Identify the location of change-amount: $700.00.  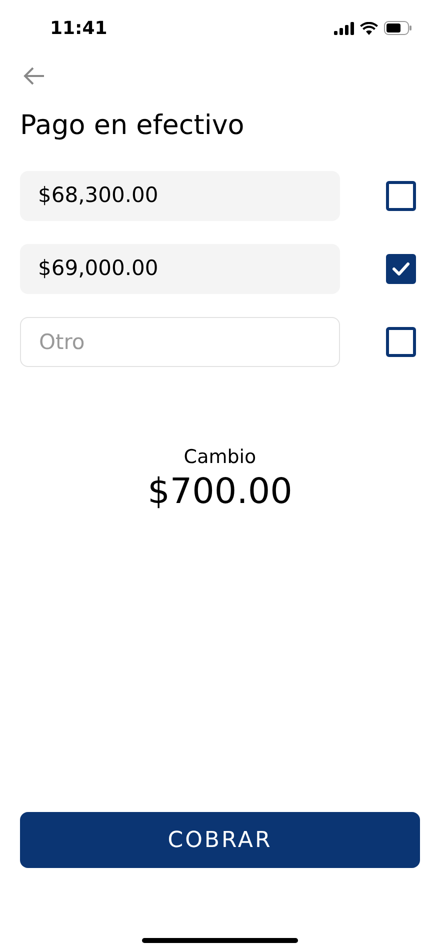
(220, 492).